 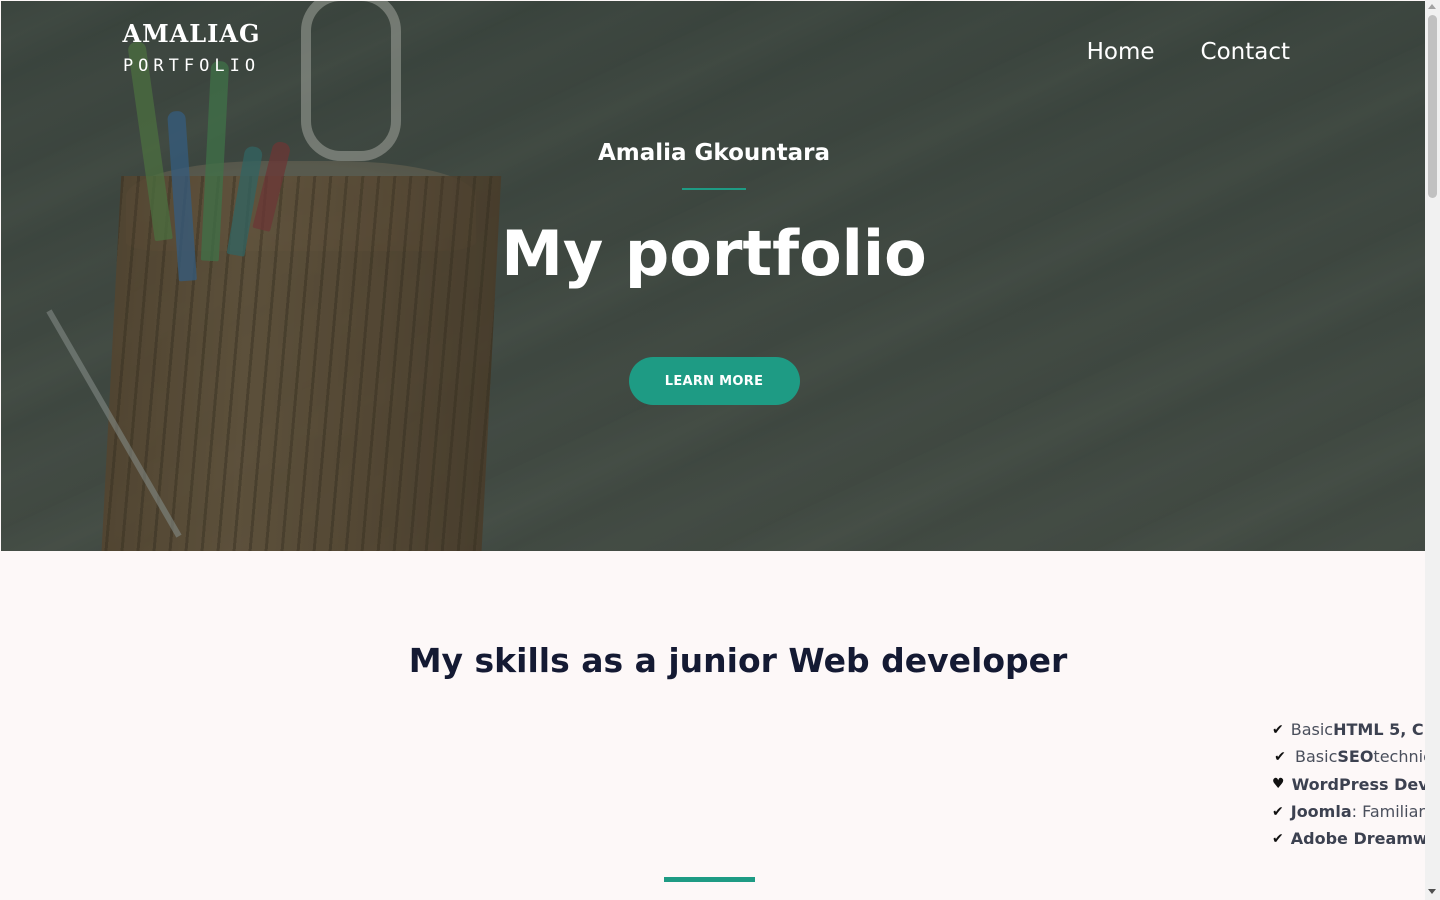 What do you see at coordinates (1432, 450) in the screenshot?
I see `vertical-scrollbar` at bounding box center [1432, 450].